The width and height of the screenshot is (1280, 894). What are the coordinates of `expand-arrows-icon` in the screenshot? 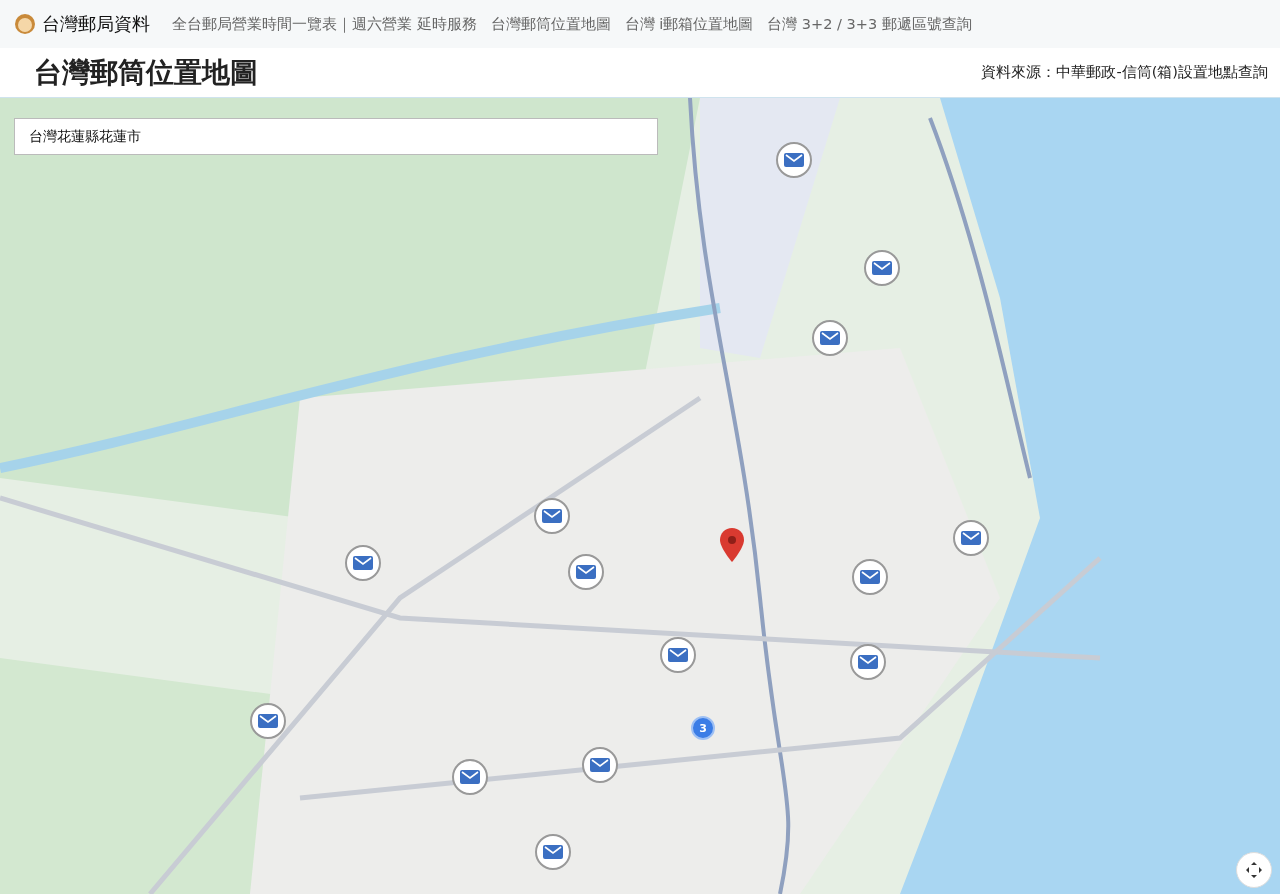 It's located at (1254, 870).